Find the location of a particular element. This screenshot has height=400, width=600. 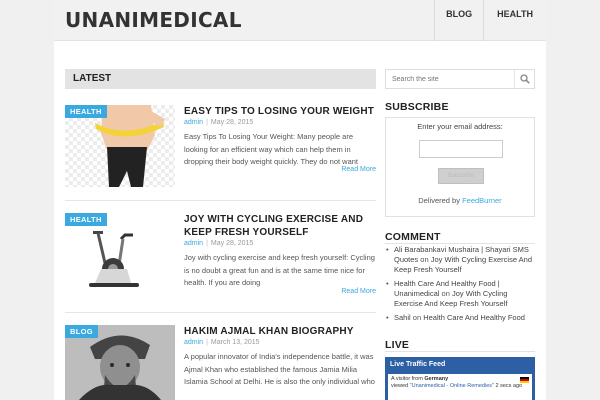

comment-heading: COMMENT is located at coordinates (413, 237).